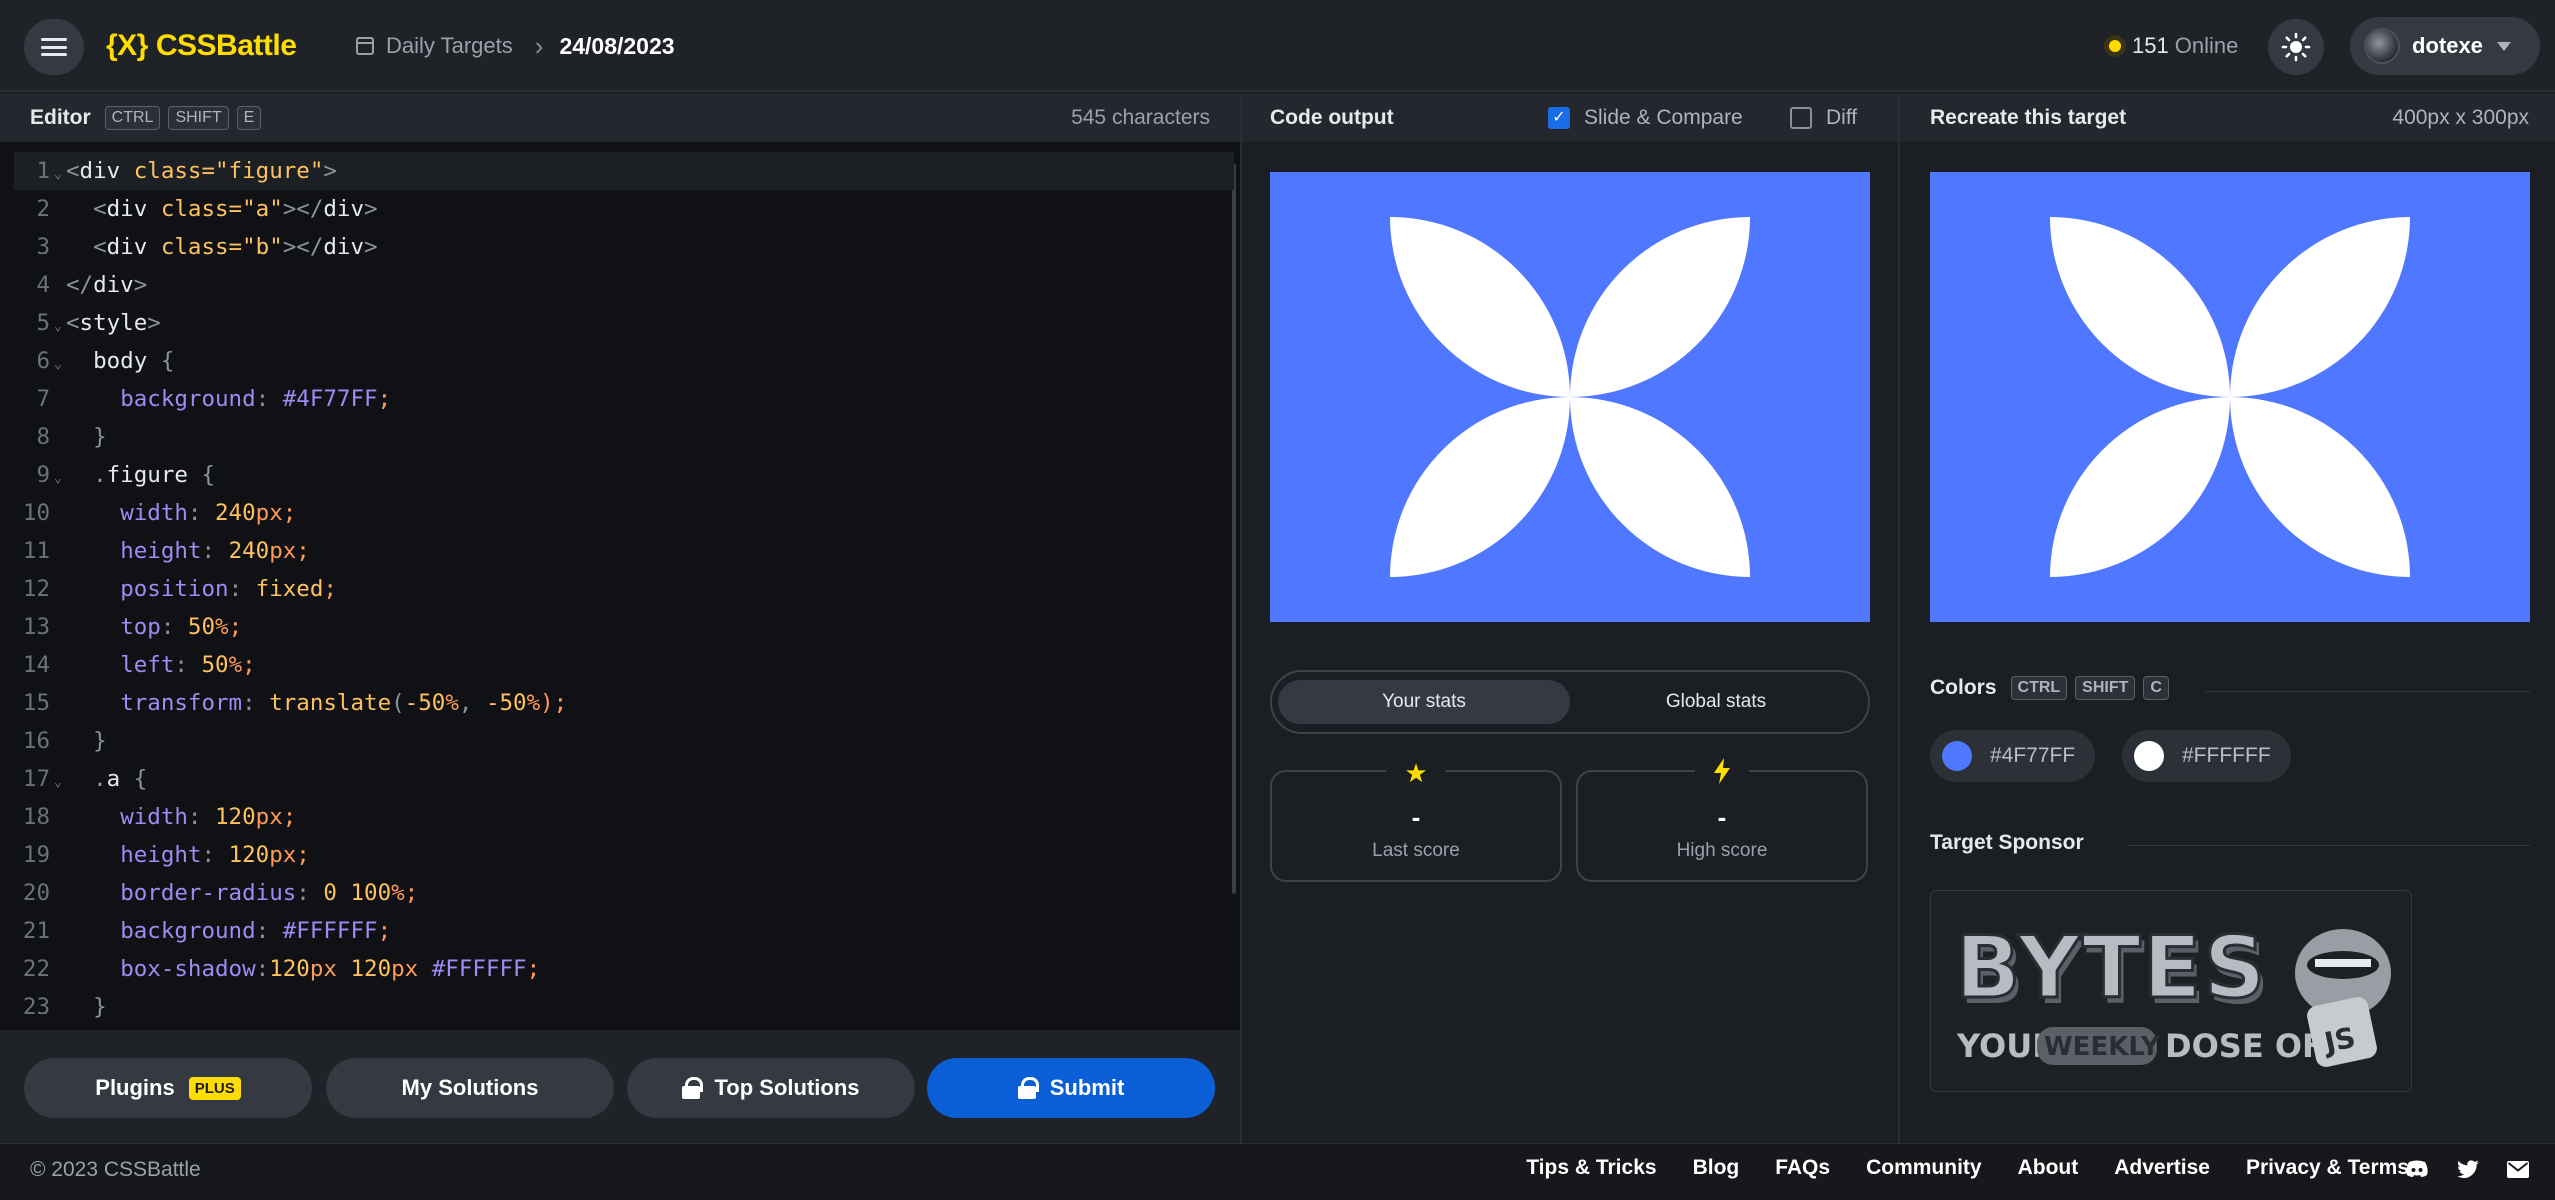 The image size is (2555, 1200). I want to click on color-chip-blue: #4F77FF, so click(2013, 756).